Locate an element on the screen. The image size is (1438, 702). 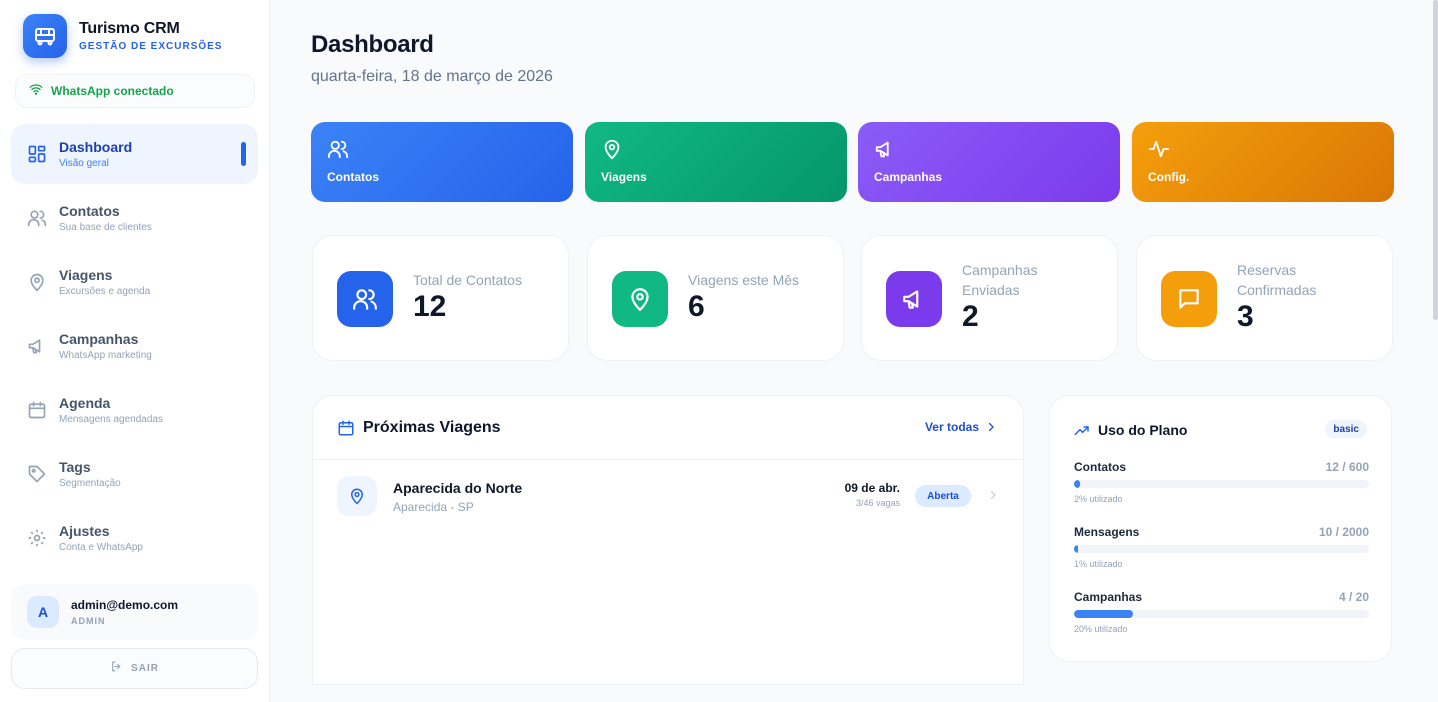
usage-count: 4 / 20 is located at coordinates (1353, 597).